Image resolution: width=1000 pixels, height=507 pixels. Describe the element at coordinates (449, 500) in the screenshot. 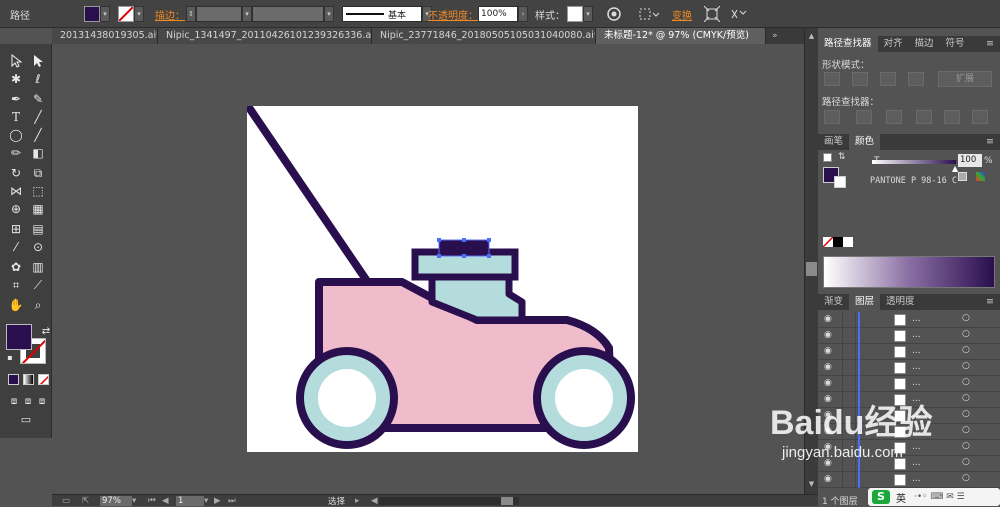

I see `canvas-horizontal-scrollbar` at that location.